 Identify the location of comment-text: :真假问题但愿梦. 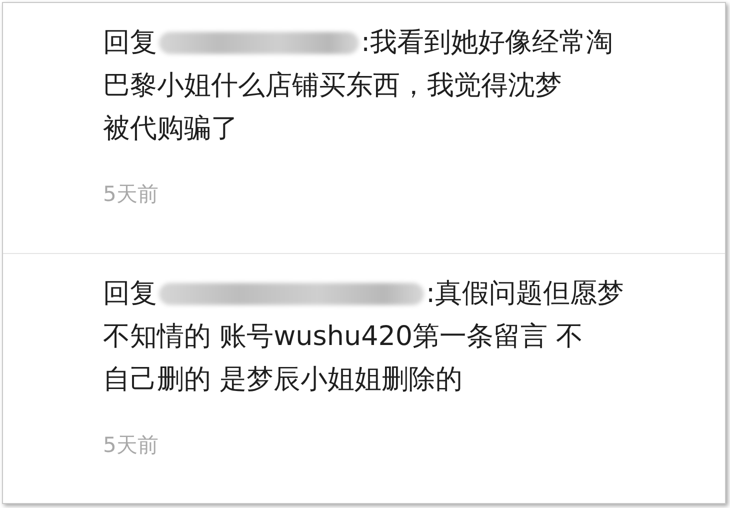
(525, 294).